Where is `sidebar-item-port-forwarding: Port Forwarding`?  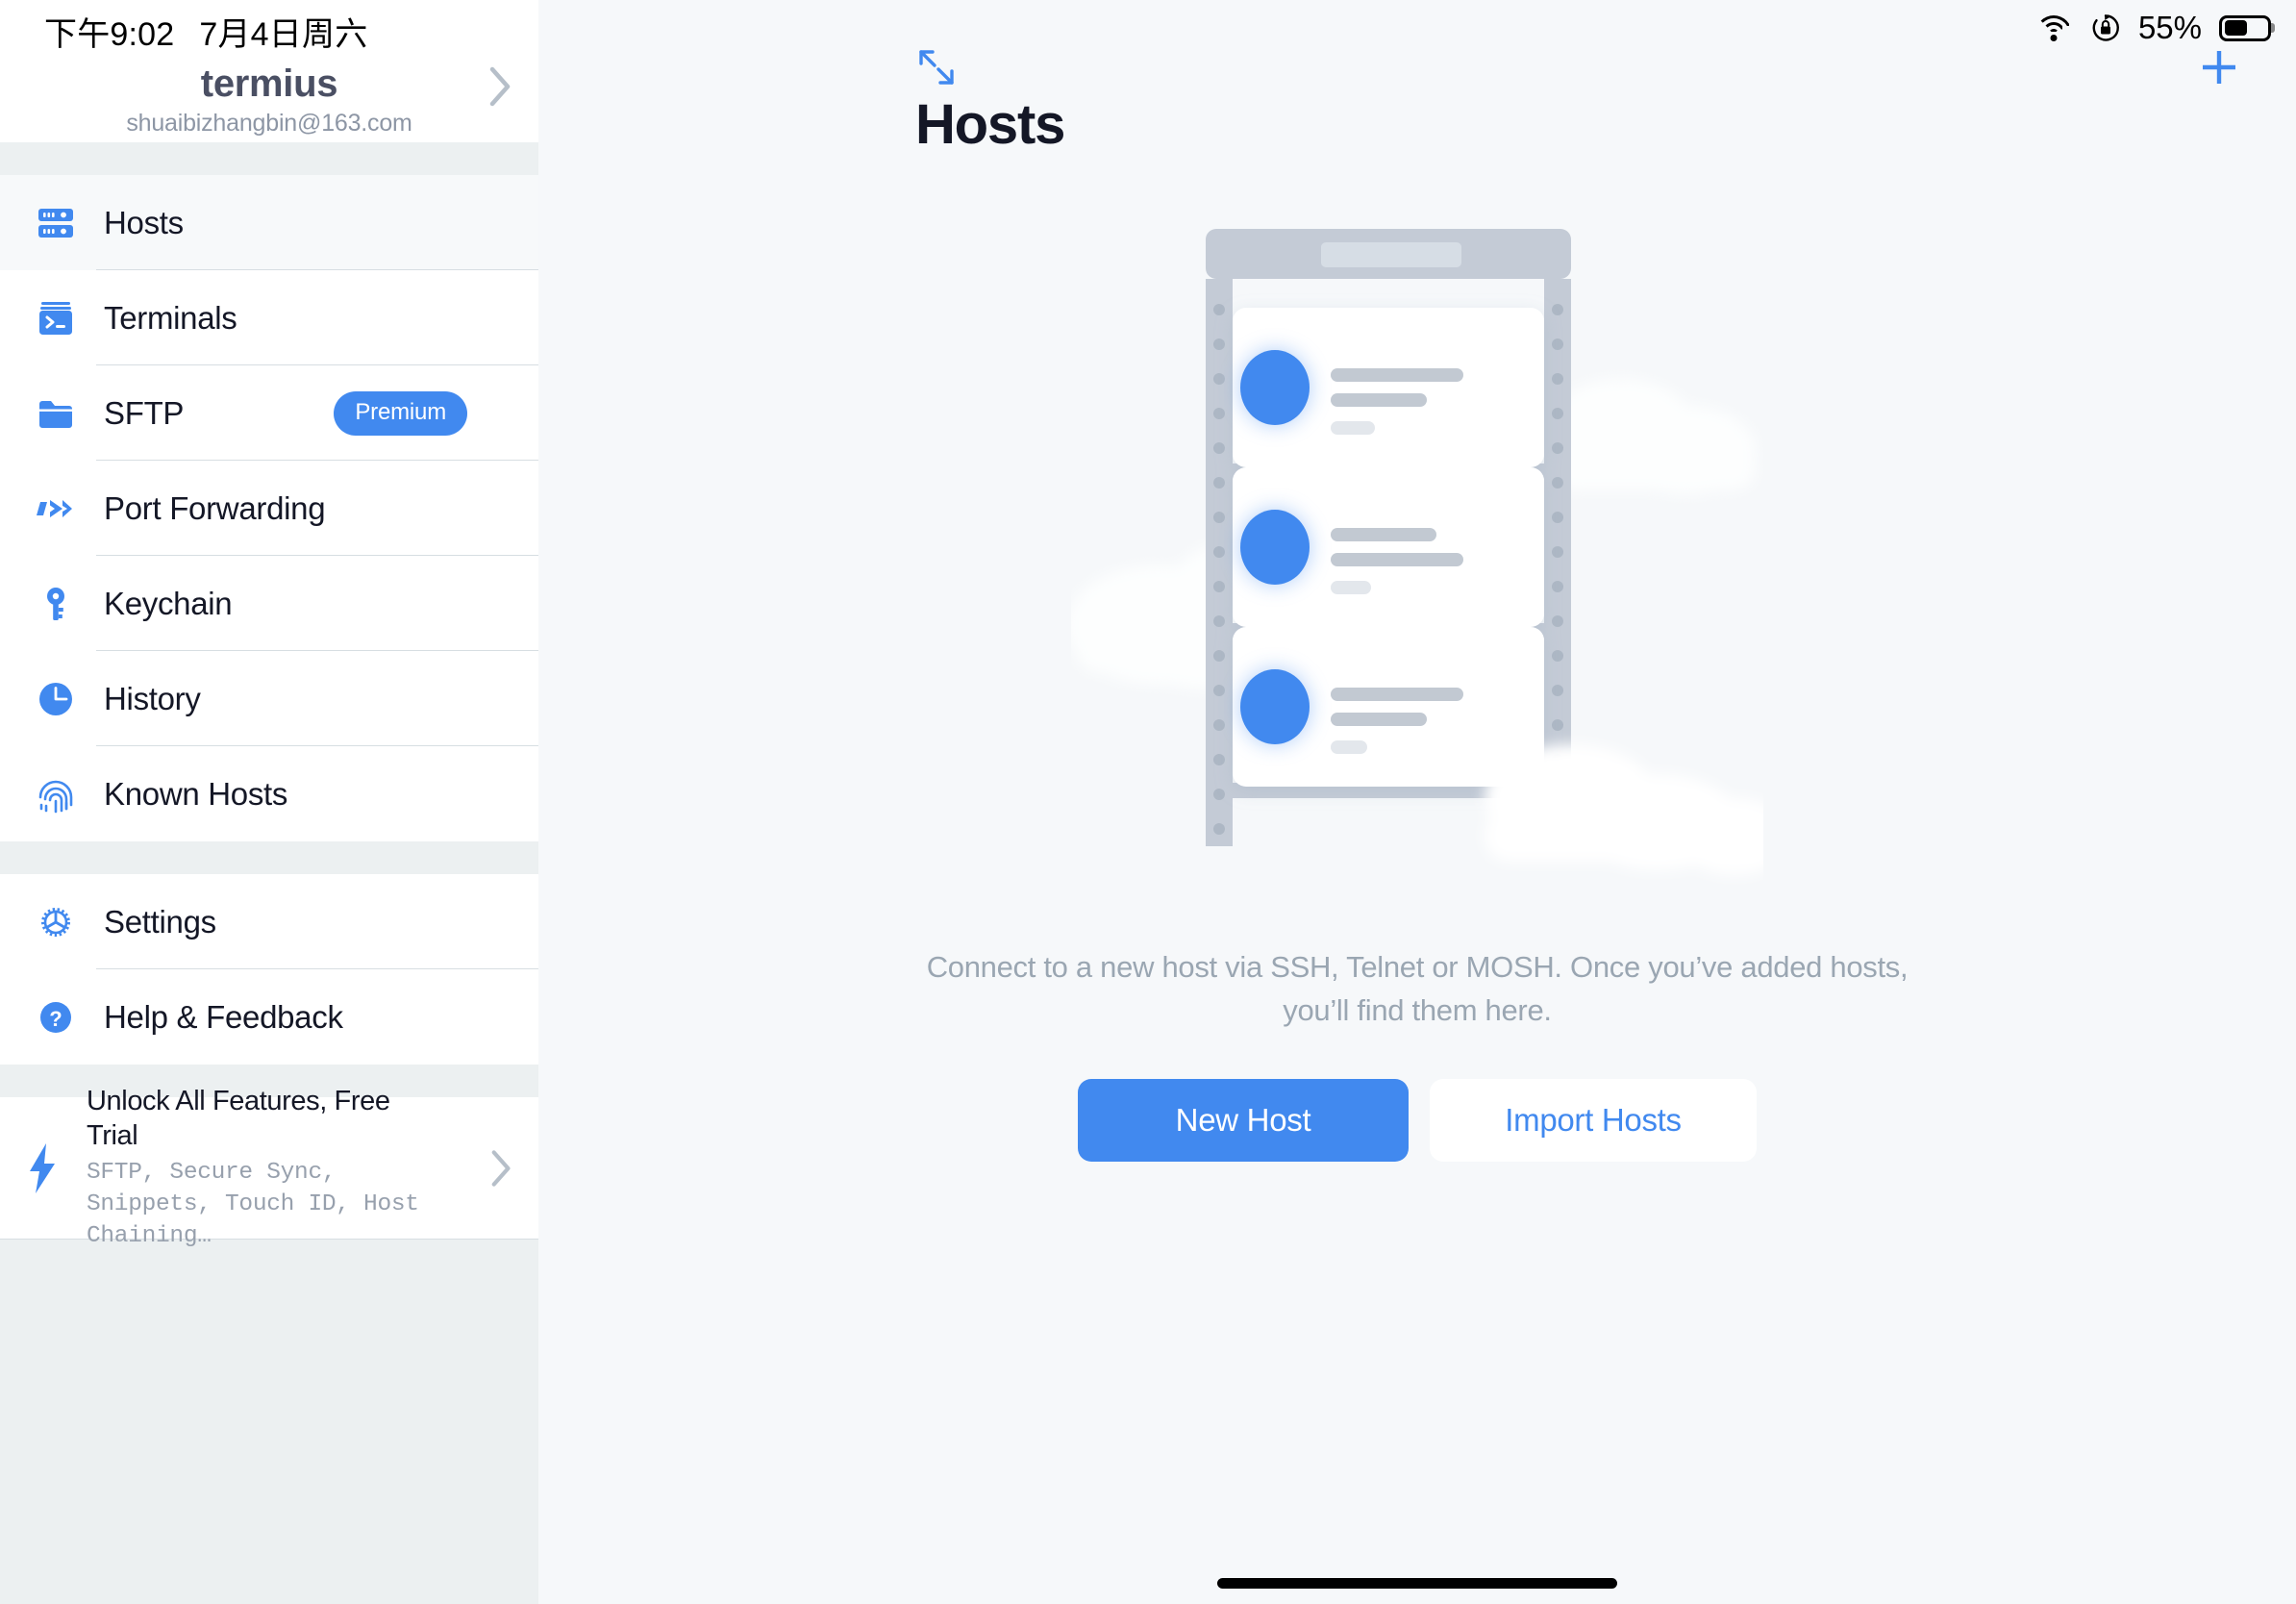
sidebar-item-port-forwarding: Port Forwarding is located at coordinates (269, 508).